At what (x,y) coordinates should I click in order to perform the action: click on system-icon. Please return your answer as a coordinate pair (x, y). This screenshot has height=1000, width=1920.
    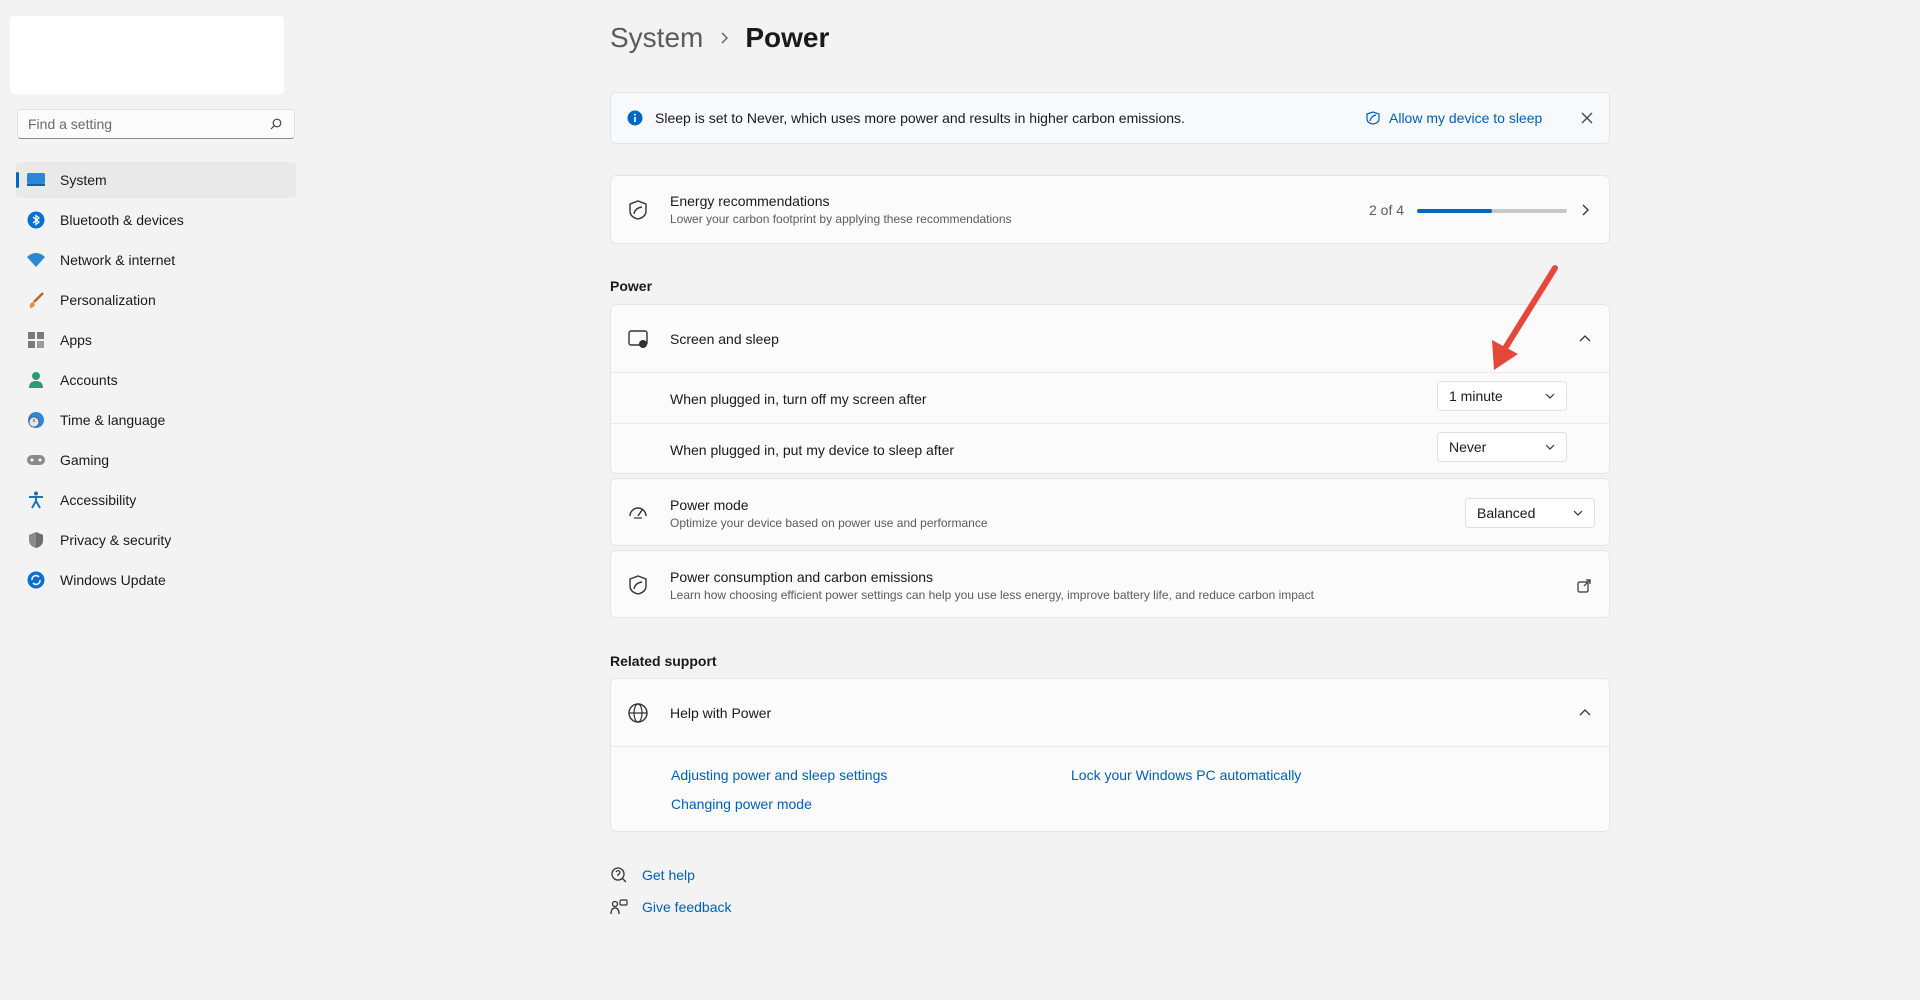
    Looking at the image, I should click on (36, 180).